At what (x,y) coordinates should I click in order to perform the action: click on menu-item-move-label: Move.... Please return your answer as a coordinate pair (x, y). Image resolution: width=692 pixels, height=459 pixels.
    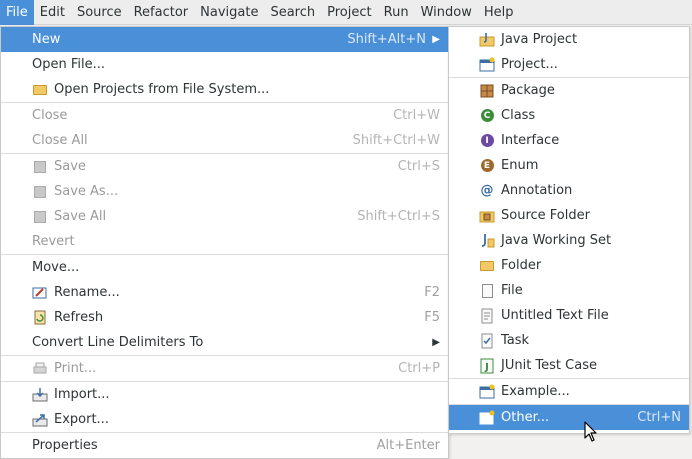
    Looking at the image, I should click on (56, 267).